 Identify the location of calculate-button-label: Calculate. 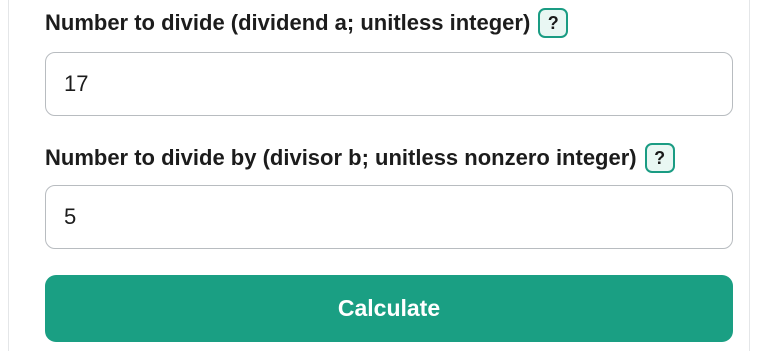
(389, 308).